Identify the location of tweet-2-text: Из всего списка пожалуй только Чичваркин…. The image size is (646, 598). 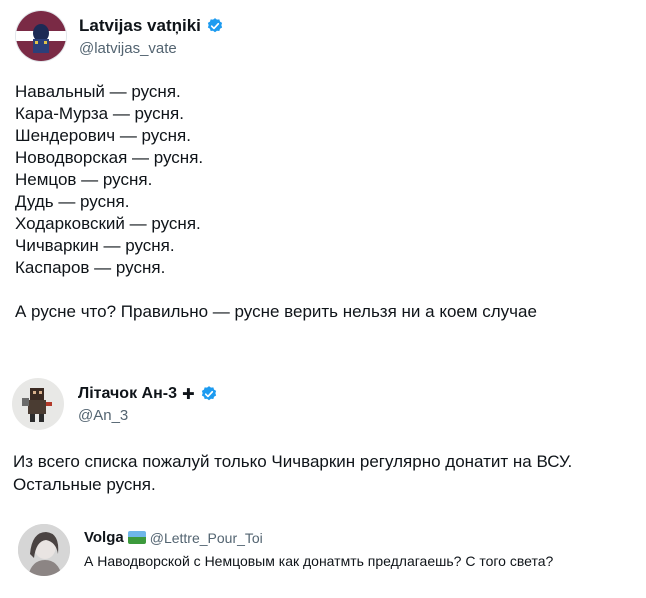
(293, 473).